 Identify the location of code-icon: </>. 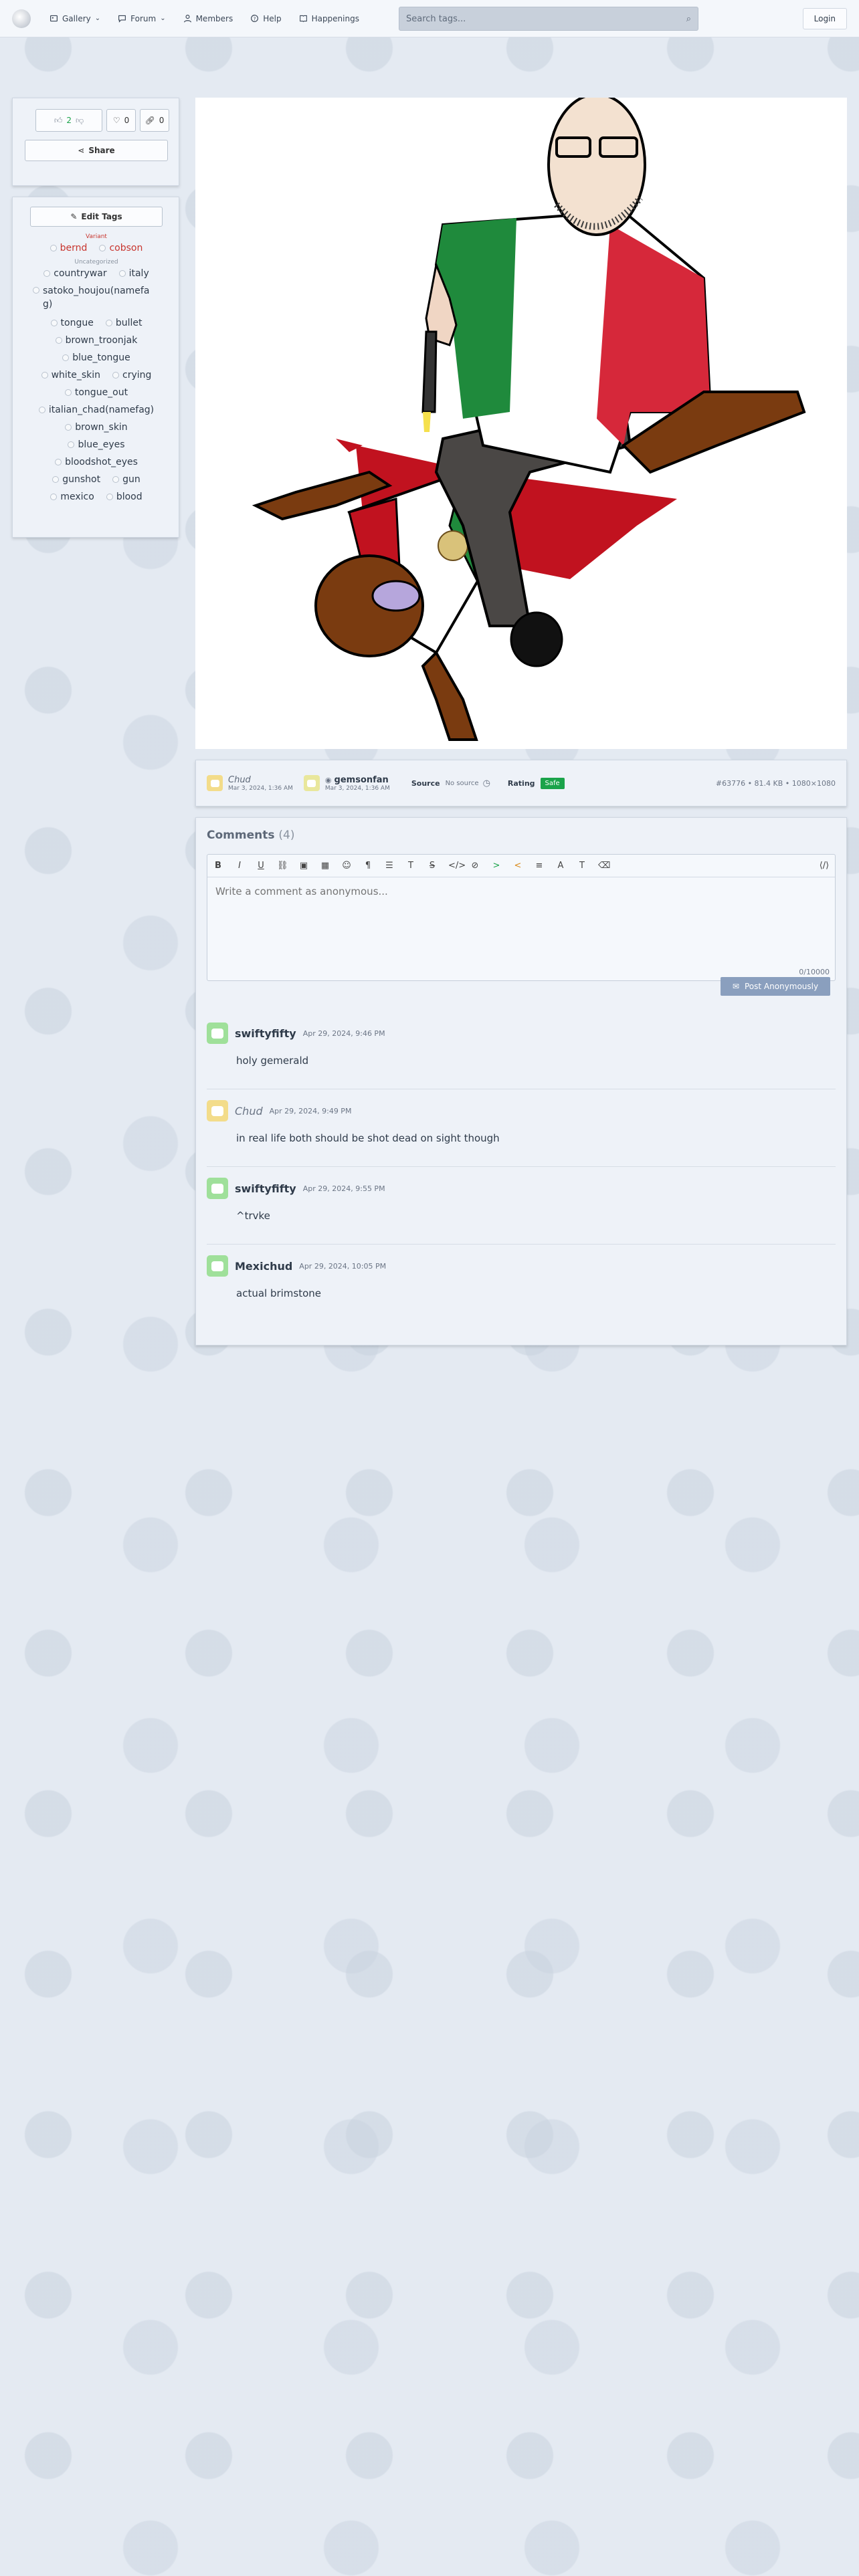
(457, 866).